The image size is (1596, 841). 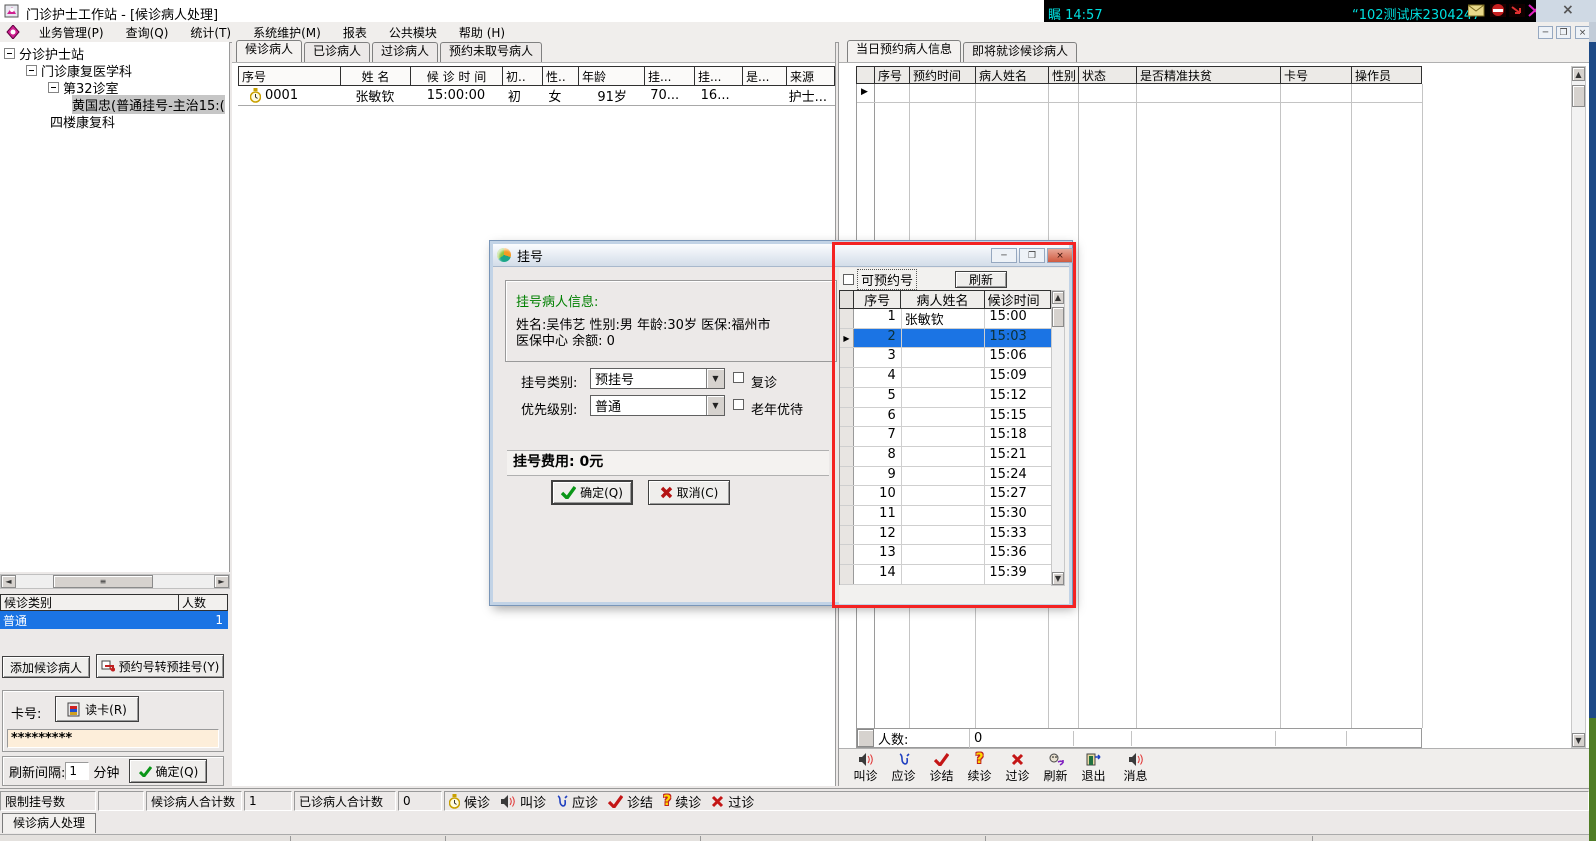 What do you see at coordinates (1012, 75) in the screenshot?
I see `col-res-name: 病人姓名` at bounding box center [1012, 75].